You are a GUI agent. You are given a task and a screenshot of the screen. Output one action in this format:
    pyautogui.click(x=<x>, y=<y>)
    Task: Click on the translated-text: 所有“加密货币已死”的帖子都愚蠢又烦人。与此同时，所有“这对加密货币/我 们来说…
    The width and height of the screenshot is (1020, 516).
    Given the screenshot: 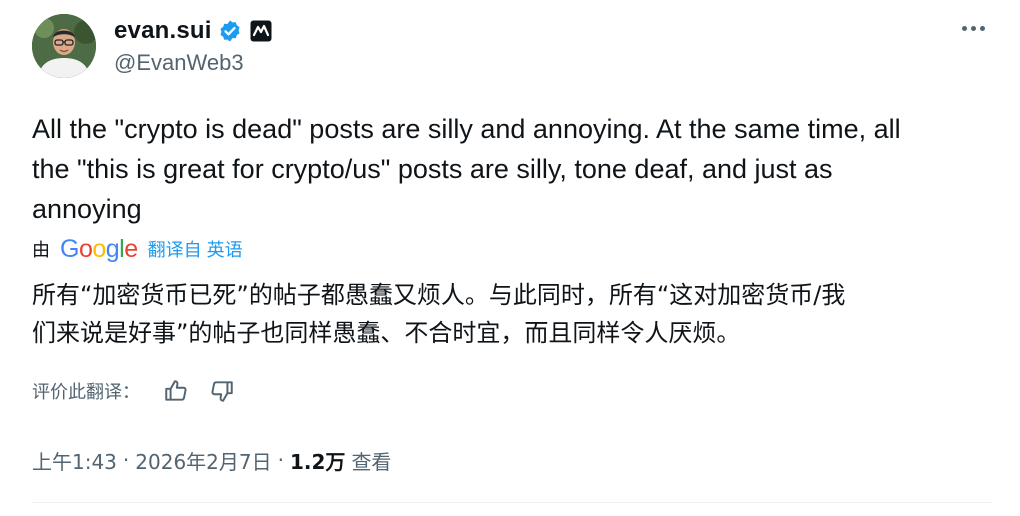 What is the action you would take?
    pyautogui.click(x=439, y=314)
    